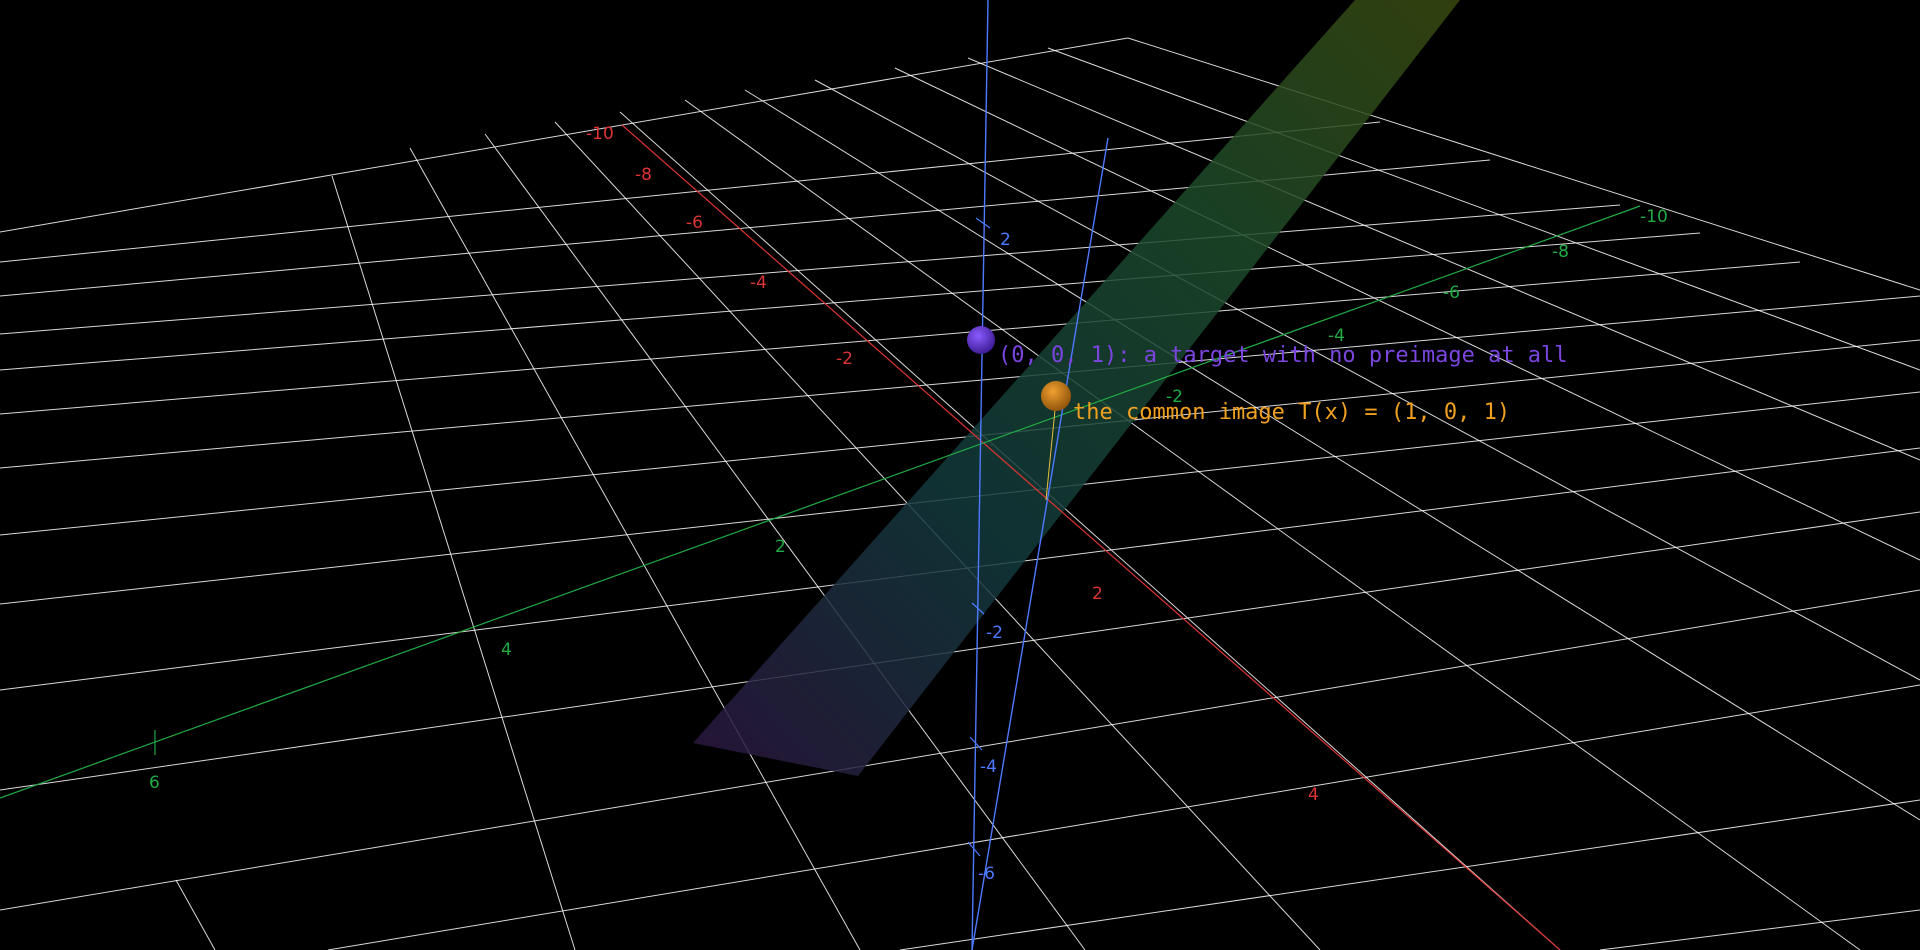 Image resolution: width=1920 pixels, height=950 pixels. I want to click on x-tick-label: -10, so click(600, 134).